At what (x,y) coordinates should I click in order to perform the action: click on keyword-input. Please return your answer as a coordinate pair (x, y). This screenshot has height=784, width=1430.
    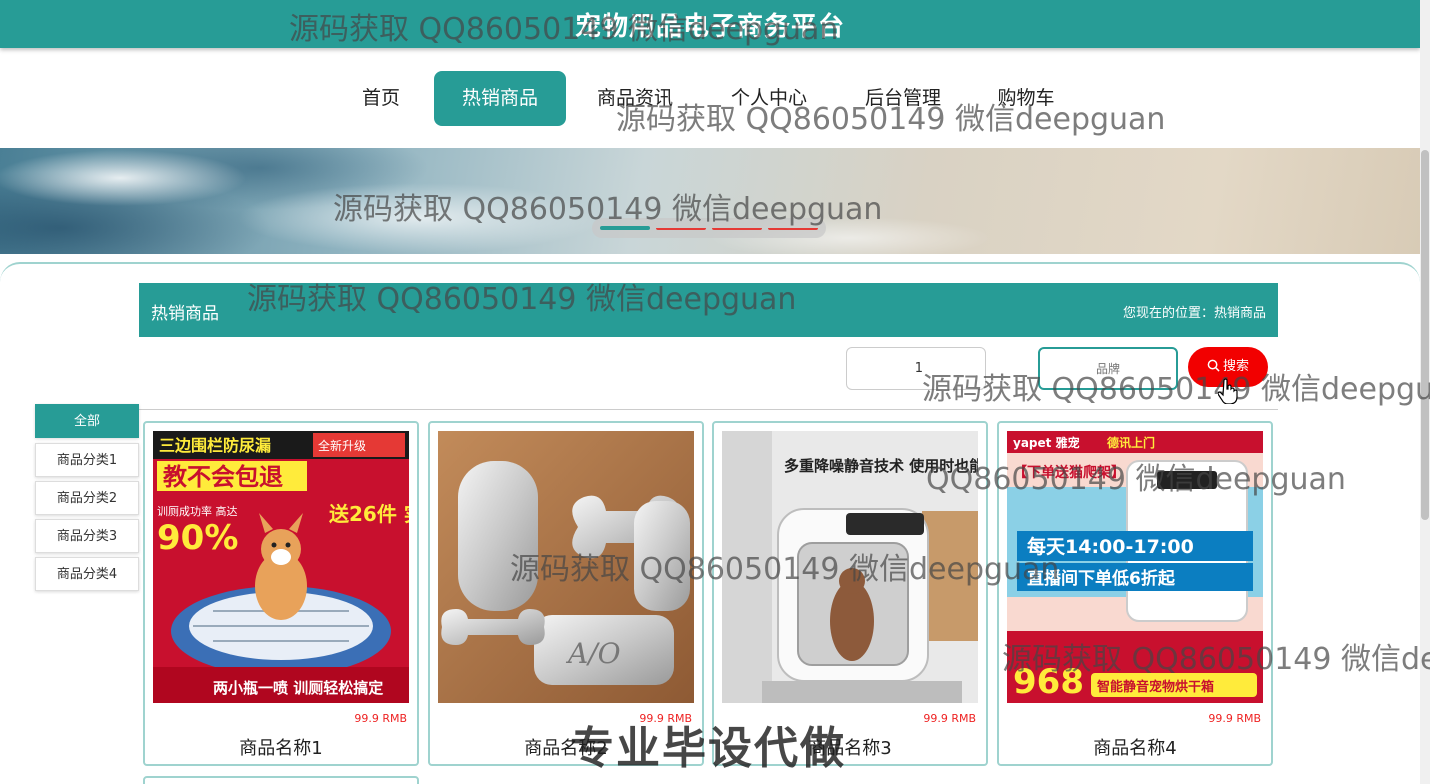
    Looking at the image, I should click on (916, 368).